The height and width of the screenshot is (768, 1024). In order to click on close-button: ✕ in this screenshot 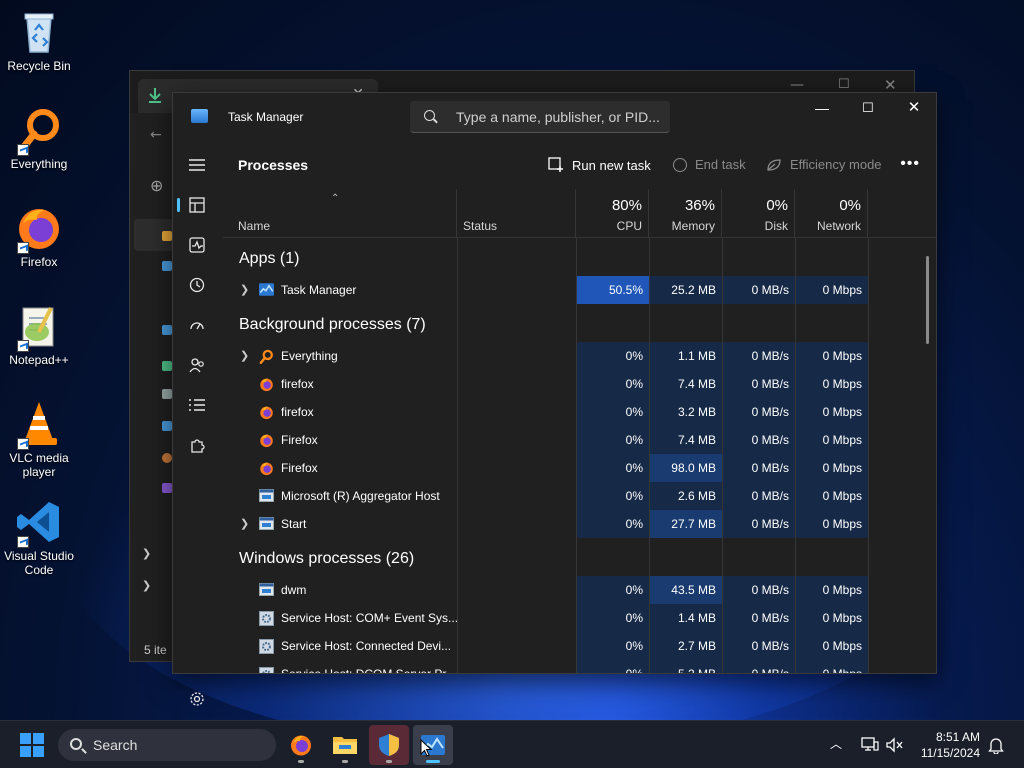, I will do `click(914, 109)`.